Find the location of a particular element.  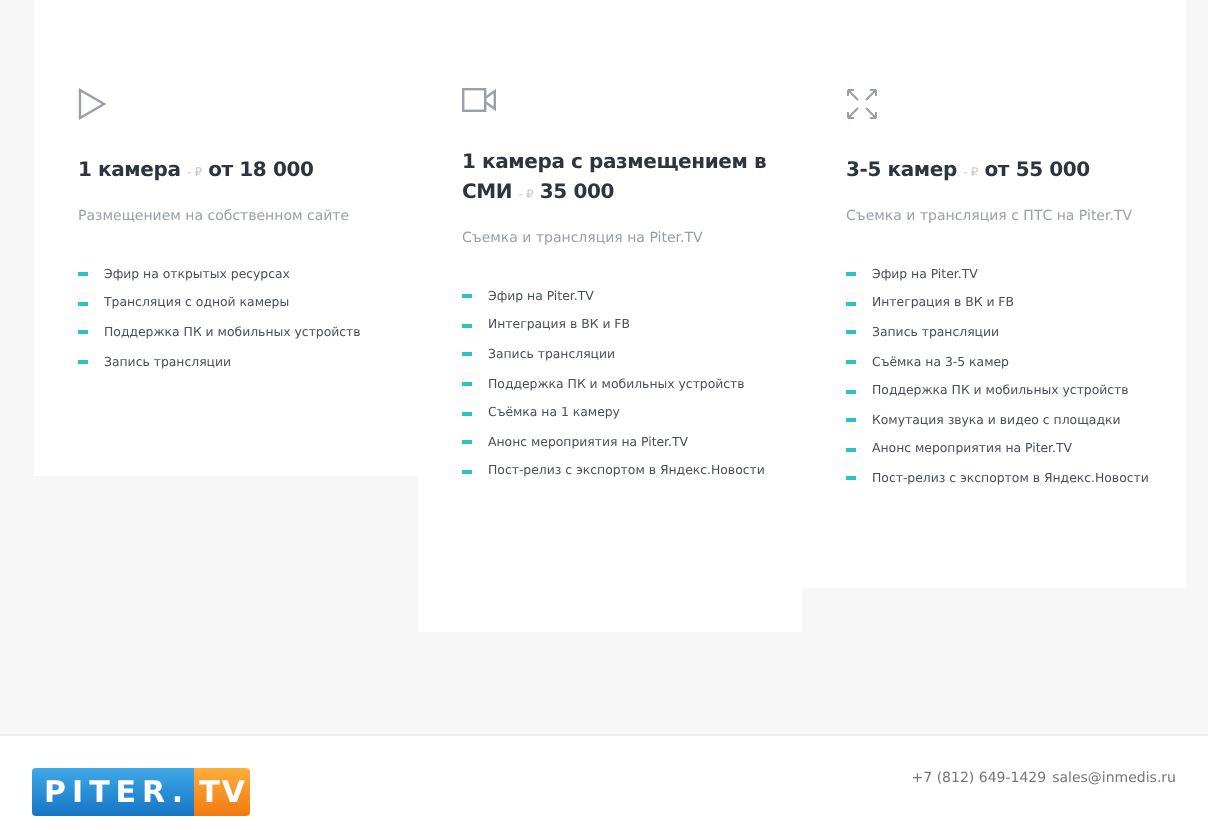

play-icon is located at coordinates (92, 104).